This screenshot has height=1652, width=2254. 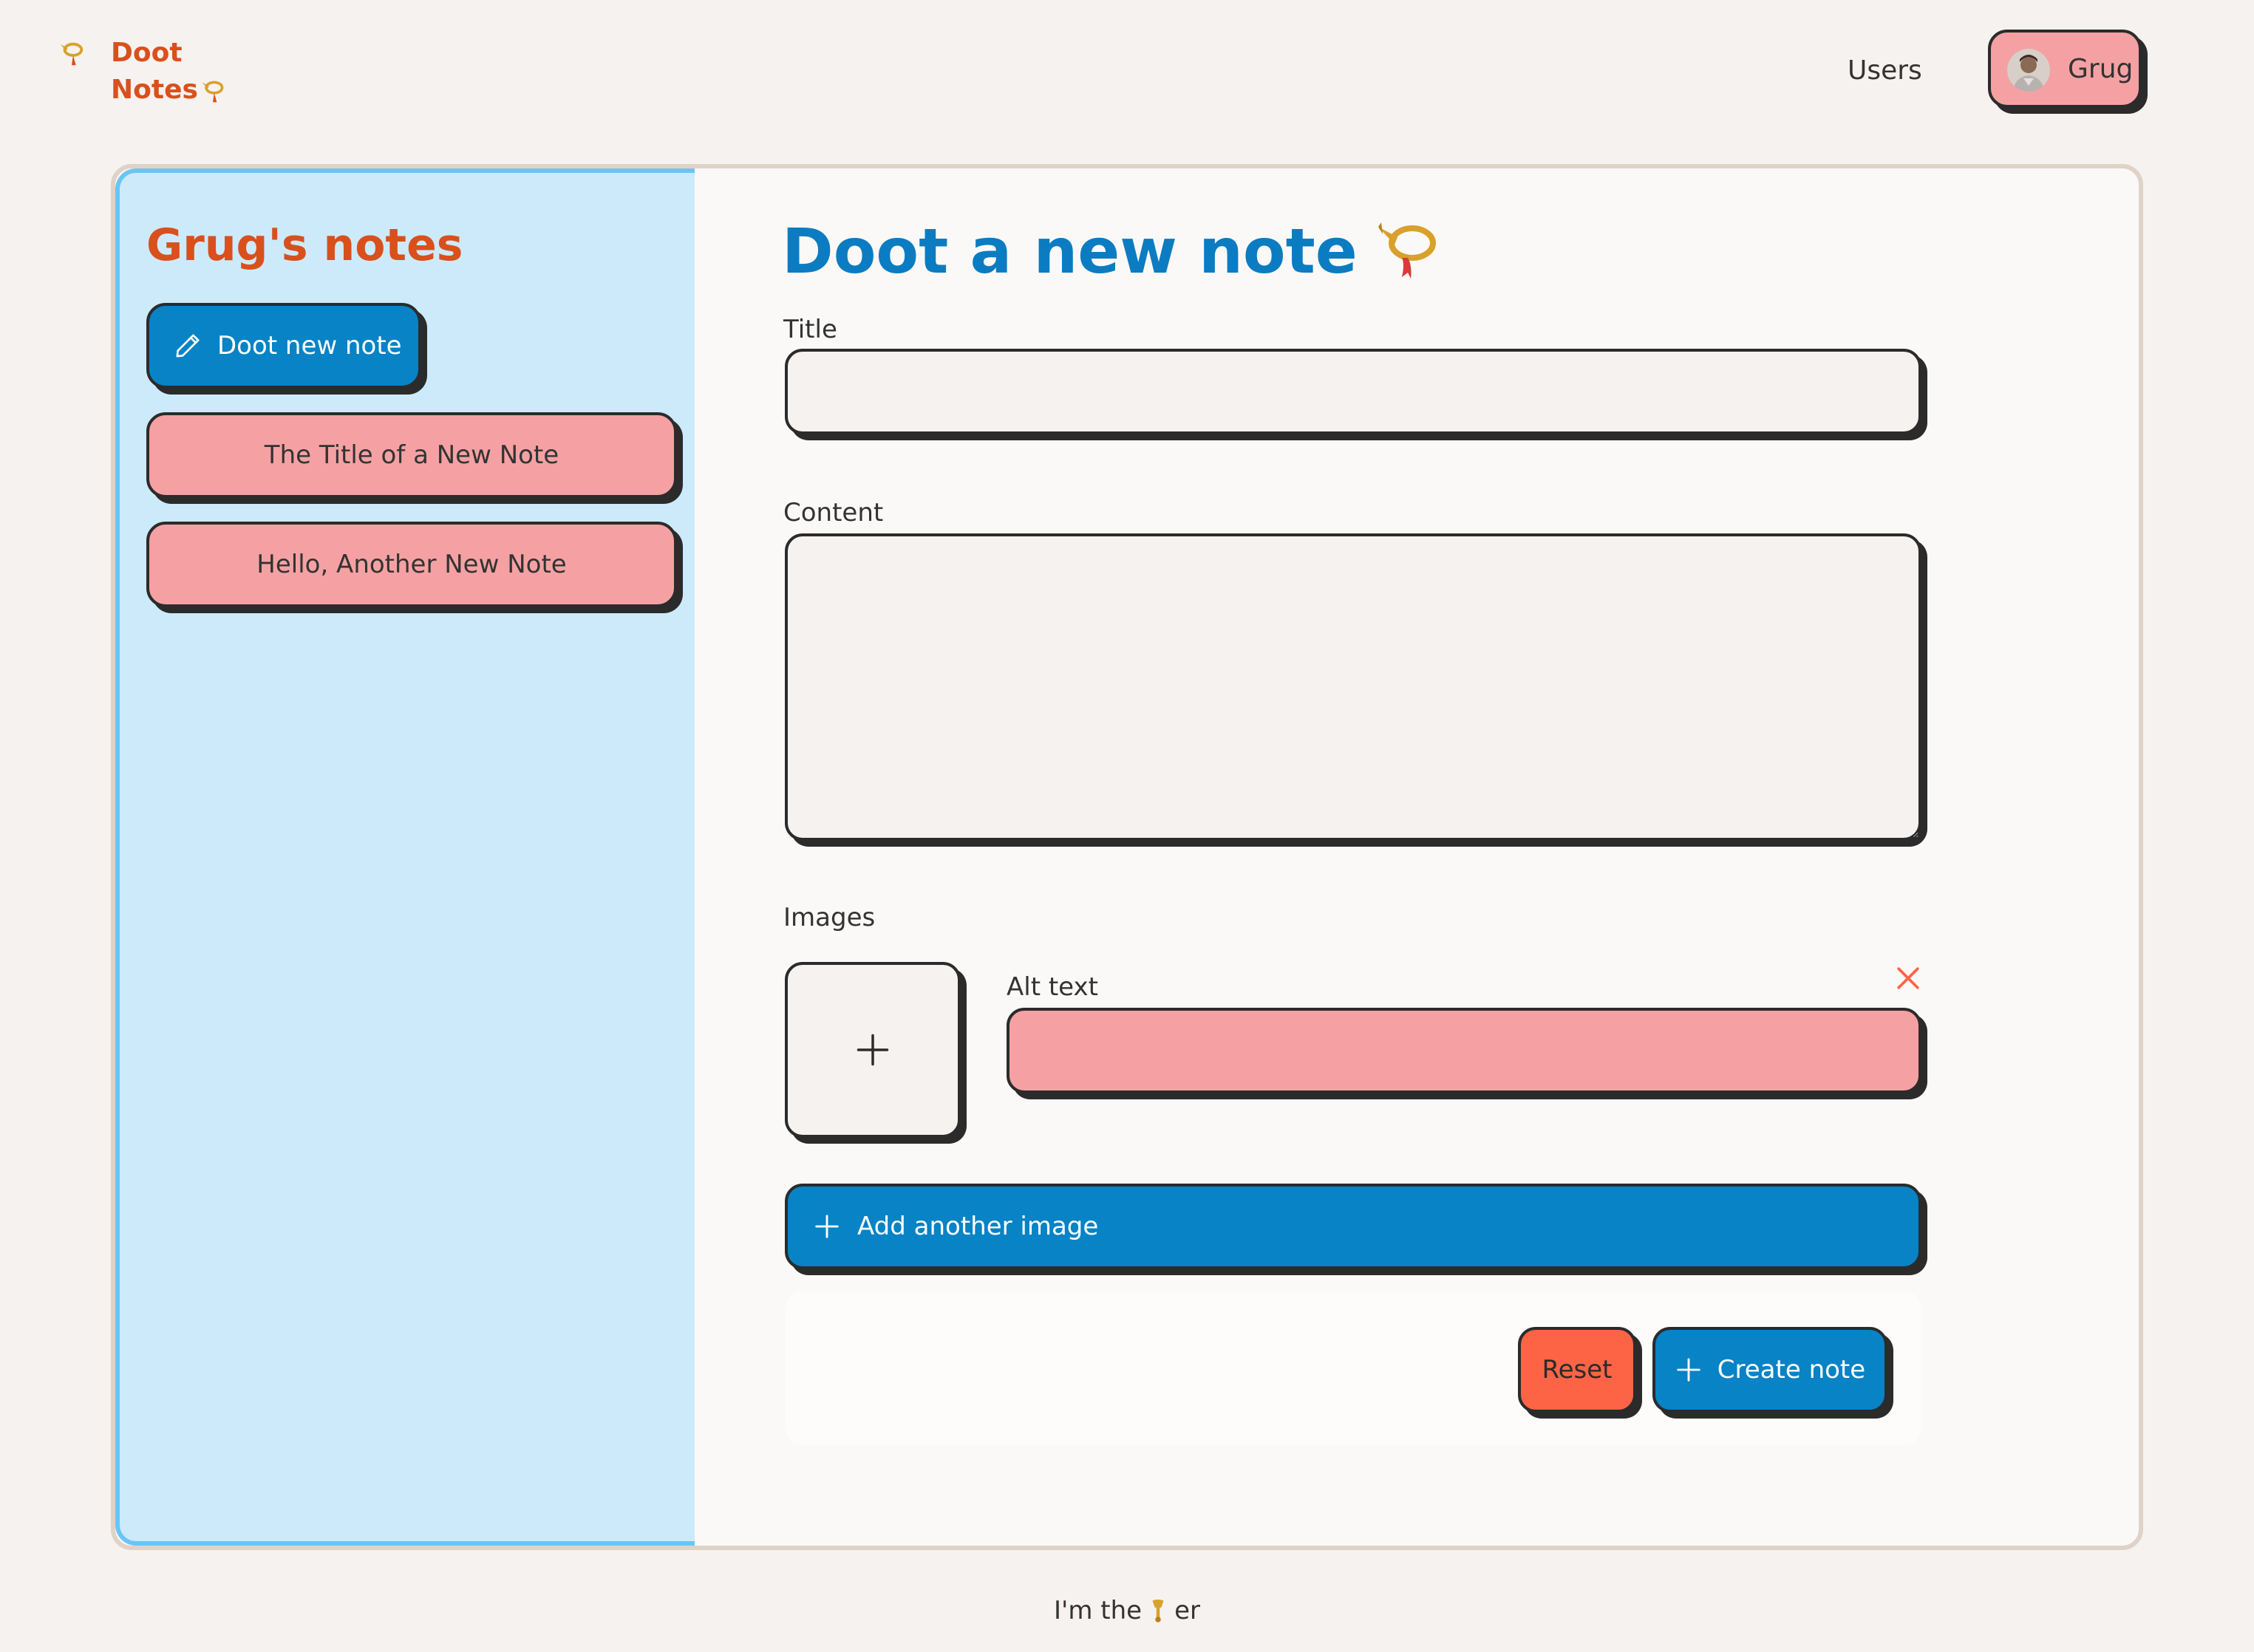 What do you see at coordinates (1158, 1611) in the screenshot?
I see `trumpet-icon` at bounding box center [1158, 1611].